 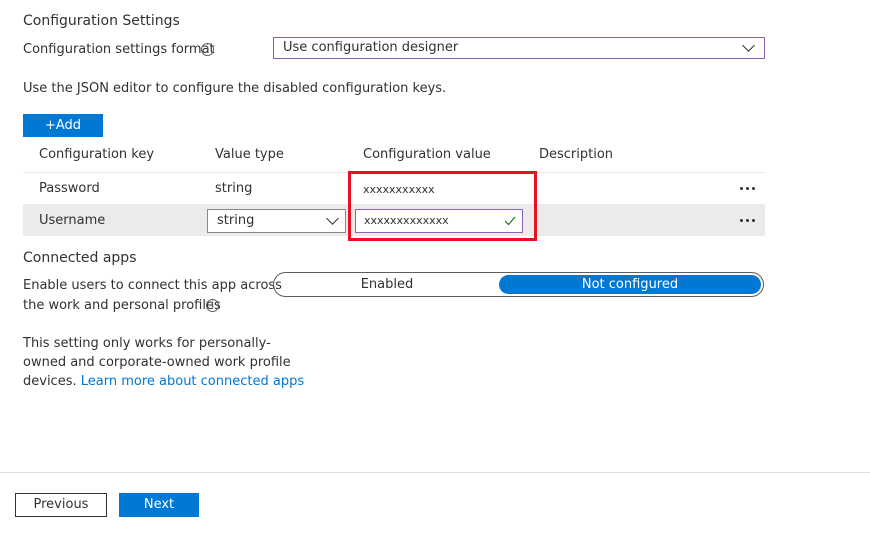 I want to click on next-button: Next, so click(x=159, y=505).